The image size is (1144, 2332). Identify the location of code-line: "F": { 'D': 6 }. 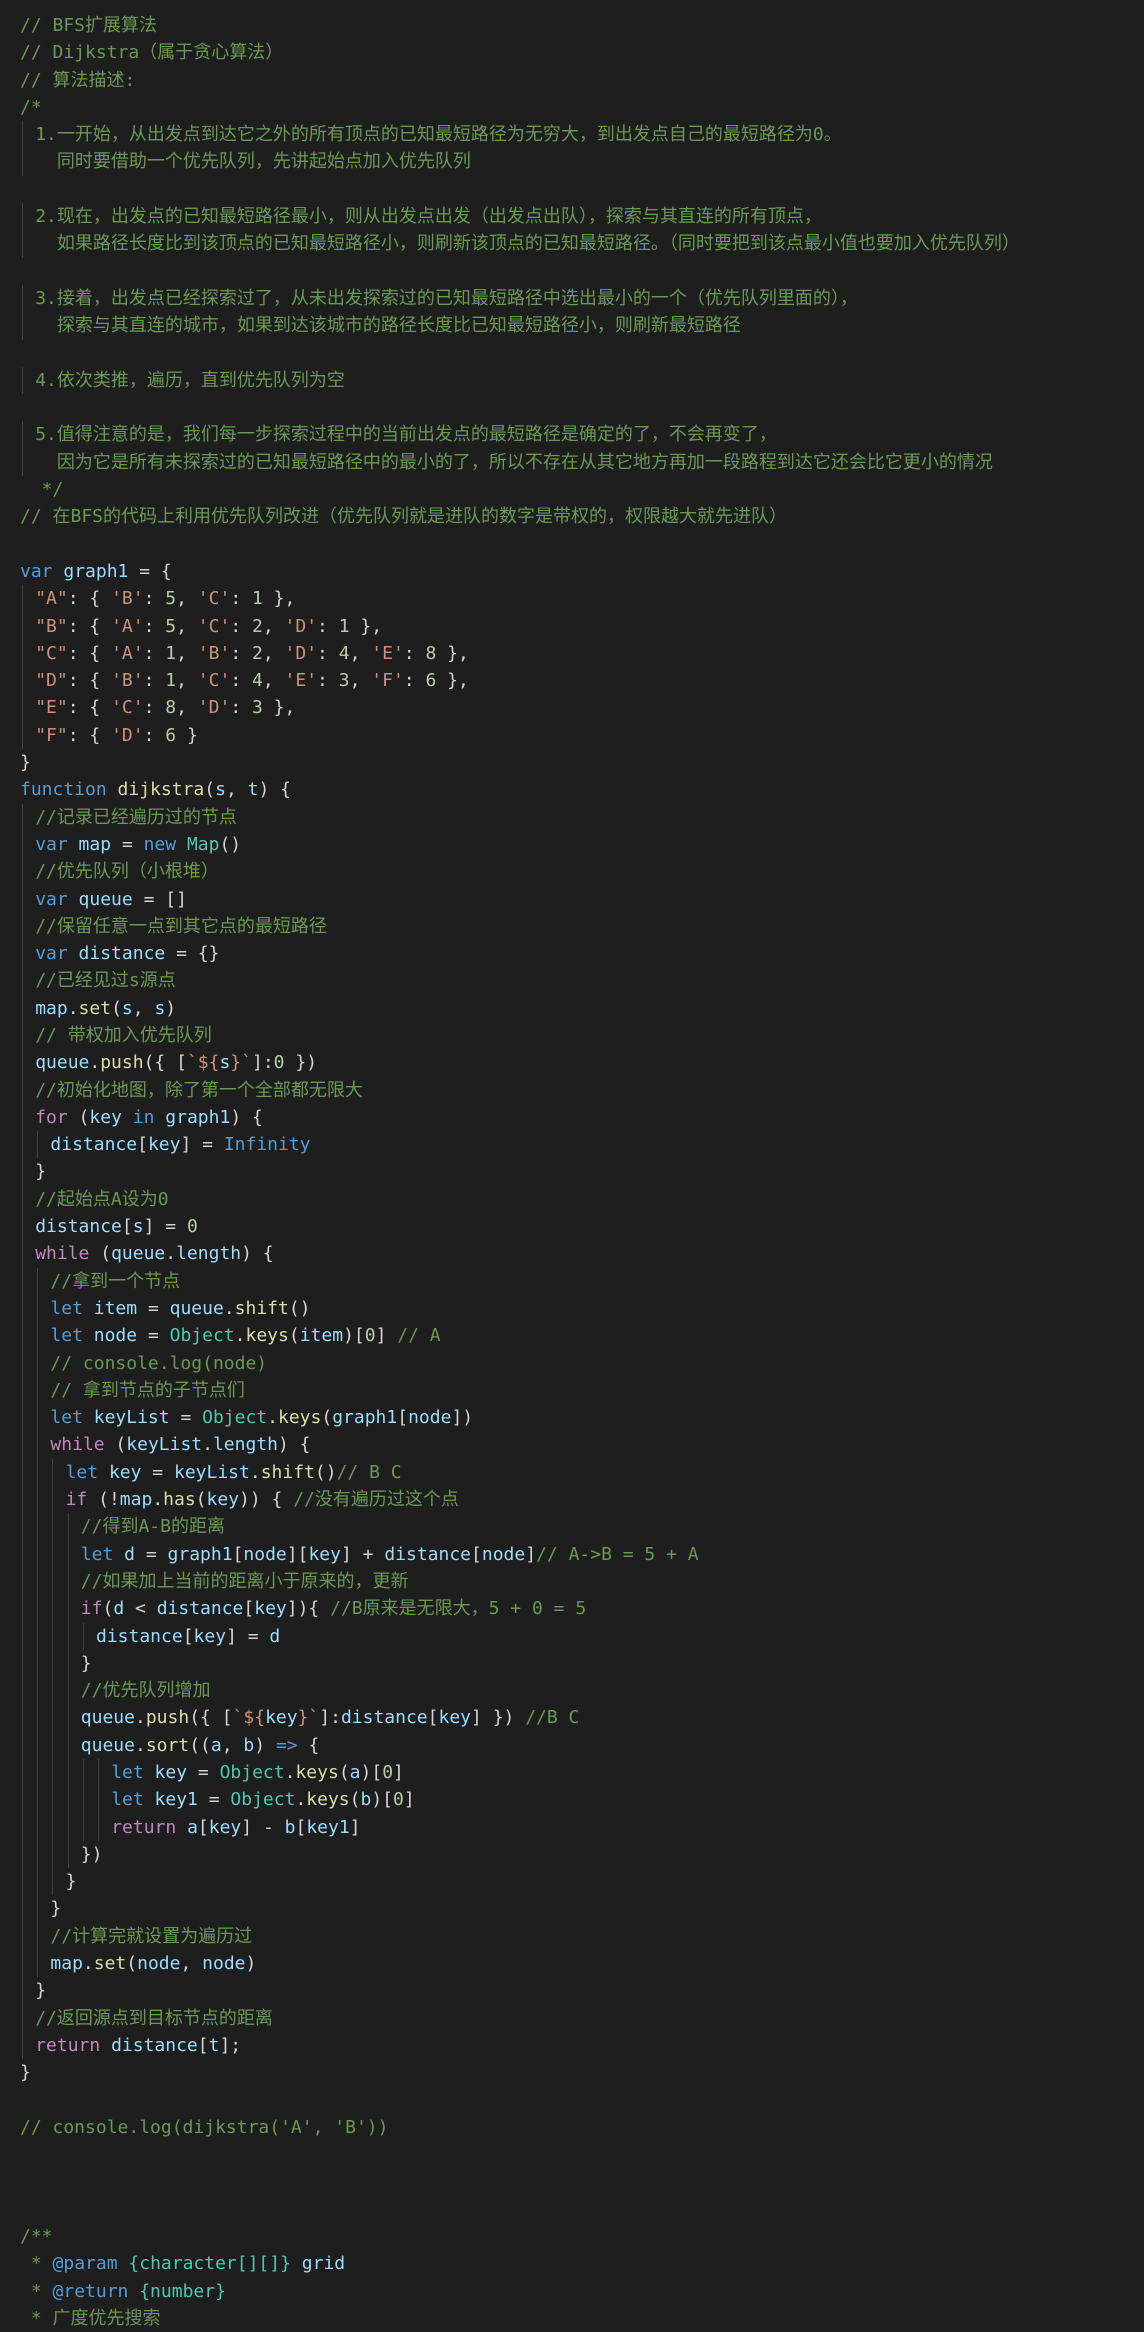
(582, 735).